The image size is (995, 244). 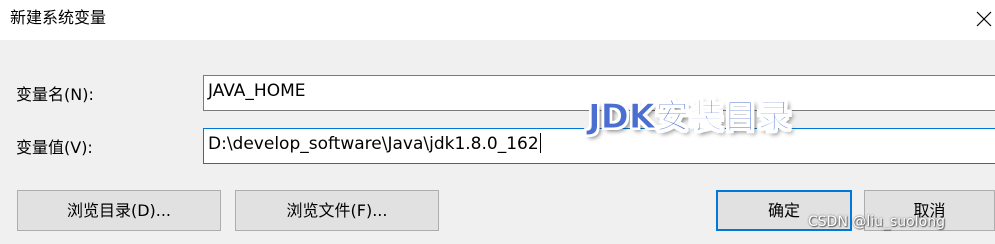 I want to click on jdk-directory-annotation: JDK安装目录, so click(x=689, y=117).